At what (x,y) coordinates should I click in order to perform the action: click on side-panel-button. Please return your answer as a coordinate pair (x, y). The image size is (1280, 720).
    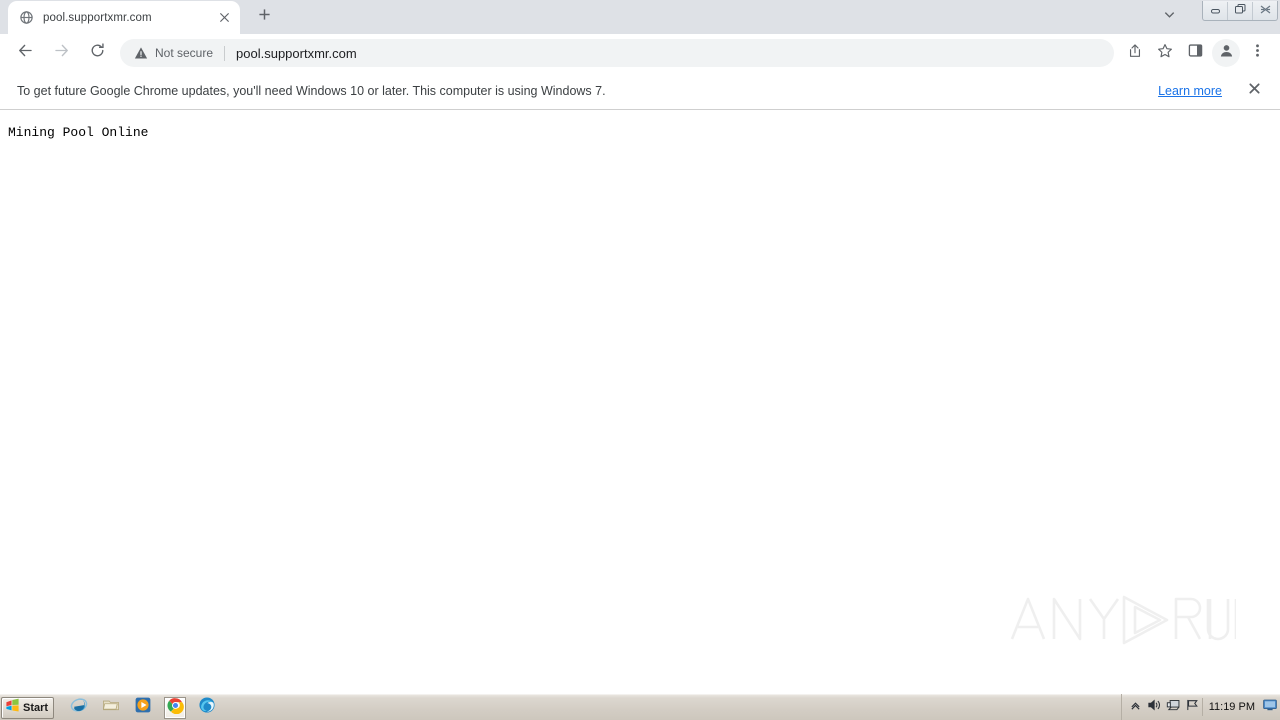
    Looking at the image, I should click on (1195, 53).